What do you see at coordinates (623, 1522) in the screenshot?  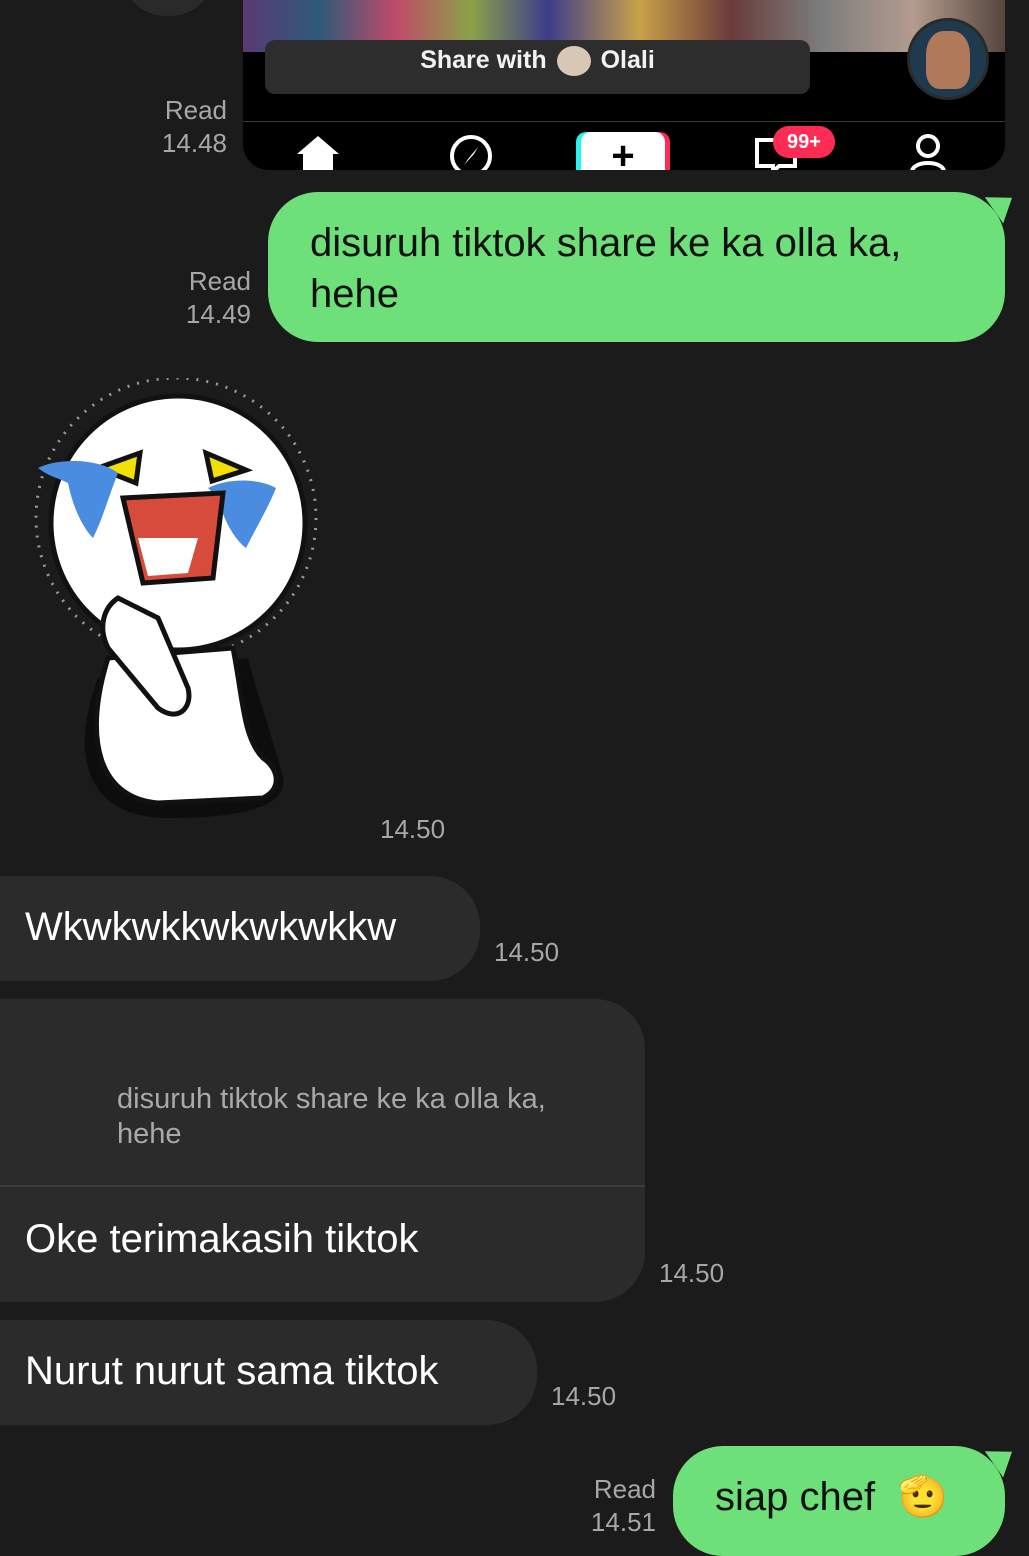 I see `message-time: 14.51` at bounding box center [623, 1522].